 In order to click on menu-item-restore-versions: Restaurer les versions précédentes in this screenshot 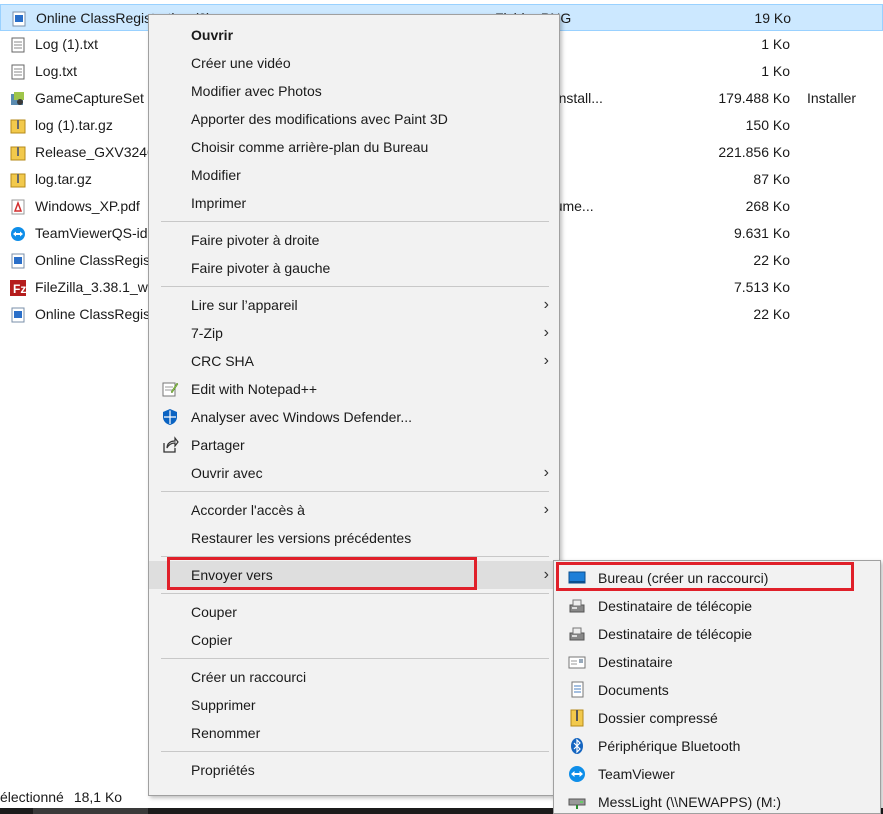, I will do `click(354, 538)`.